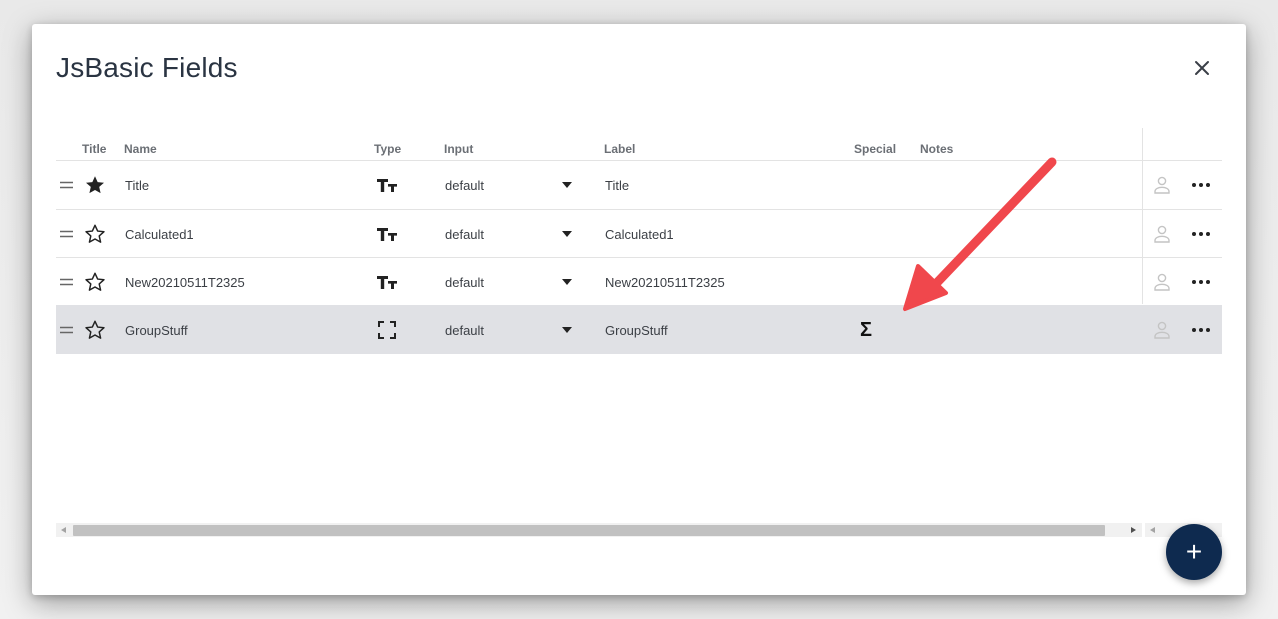 The width and height of the screenshot is (1278, 619). Describe the element at coordinates (866, 330) in the screenshot. I see `sigma-formula-icon: Σ` at that location.